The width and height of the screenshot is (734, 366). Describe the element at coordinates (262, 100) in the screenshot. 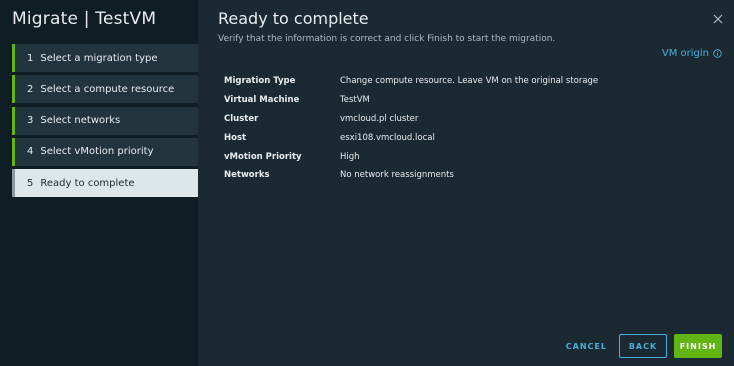

I see `detail-label: Virtual Machine` at that location.